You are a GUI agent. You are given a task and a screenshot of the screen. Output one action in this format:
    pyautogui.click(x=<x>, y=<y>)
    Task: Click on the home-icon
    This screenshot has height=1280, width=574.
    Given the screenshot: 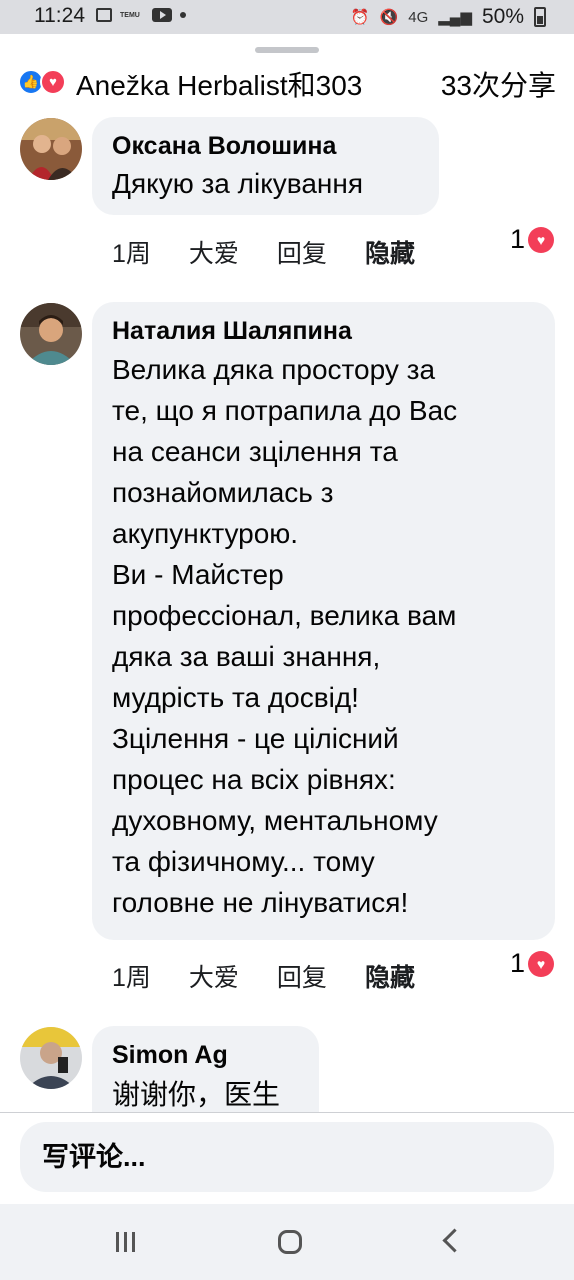 What is the action you would take?
    pyautogui.click(x=290, y=1242)
    